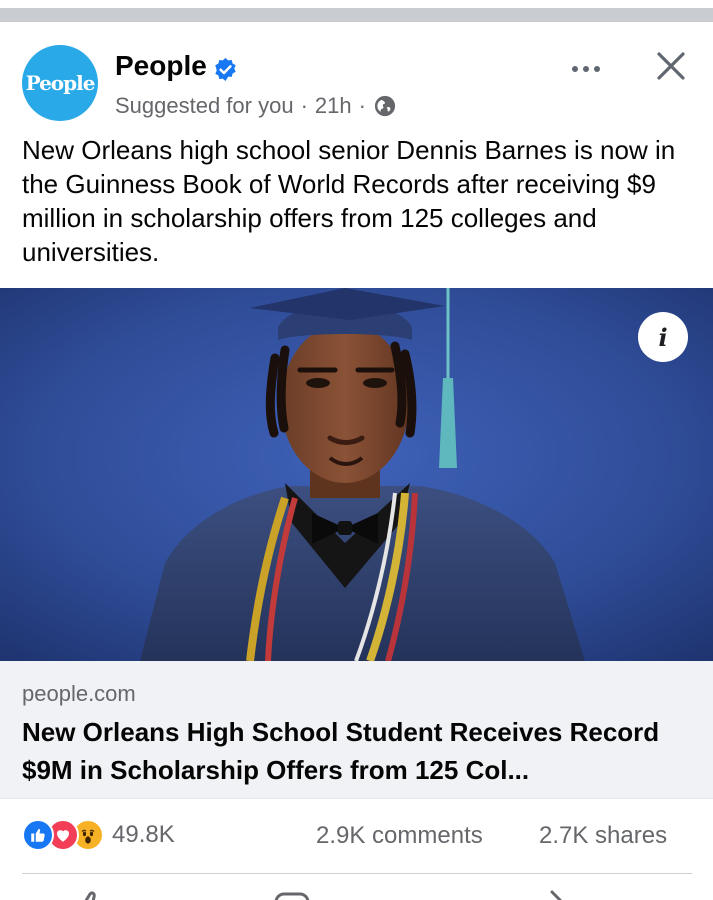  I want to click on avatar-logo-text: People, so click(60, 83).